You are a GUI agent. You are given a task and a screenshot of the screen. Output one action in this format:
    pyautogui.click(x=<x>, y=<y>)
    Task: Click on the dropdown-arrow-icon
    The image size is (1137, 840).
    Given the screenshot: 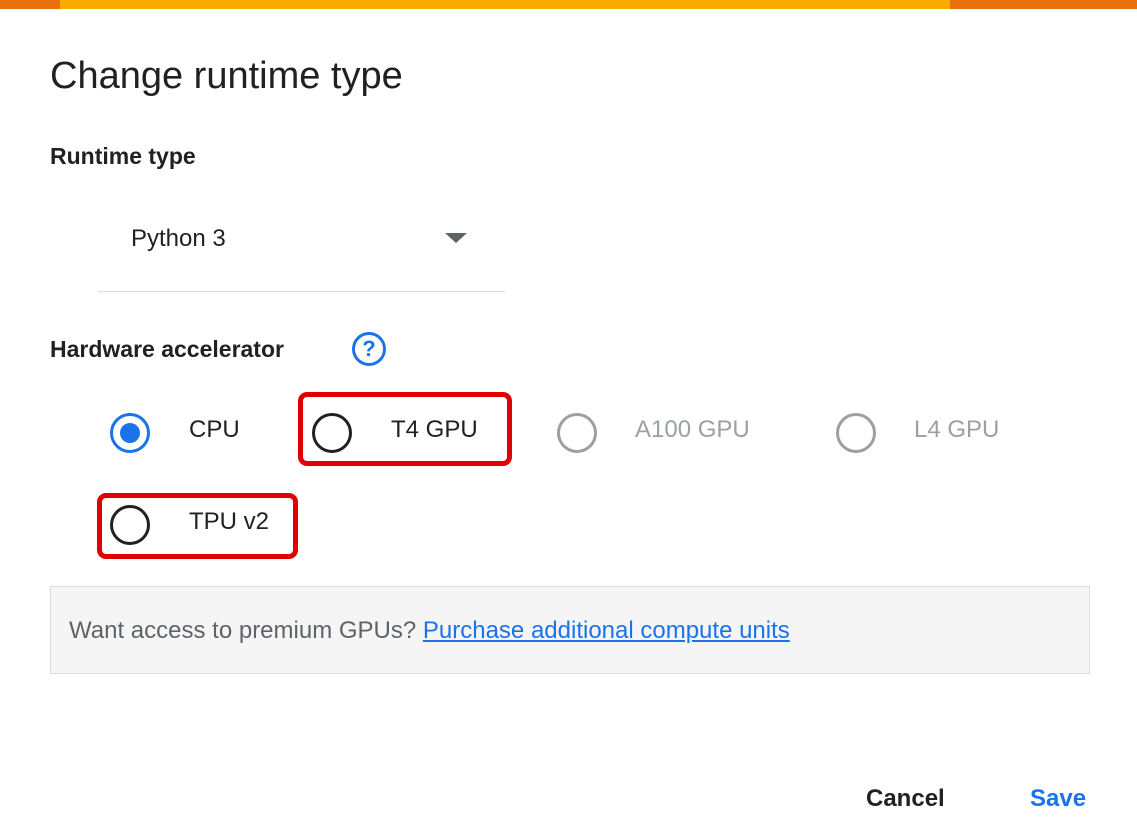 What is the action you would take?
    pyautogui.click(x=456, y=238)
    